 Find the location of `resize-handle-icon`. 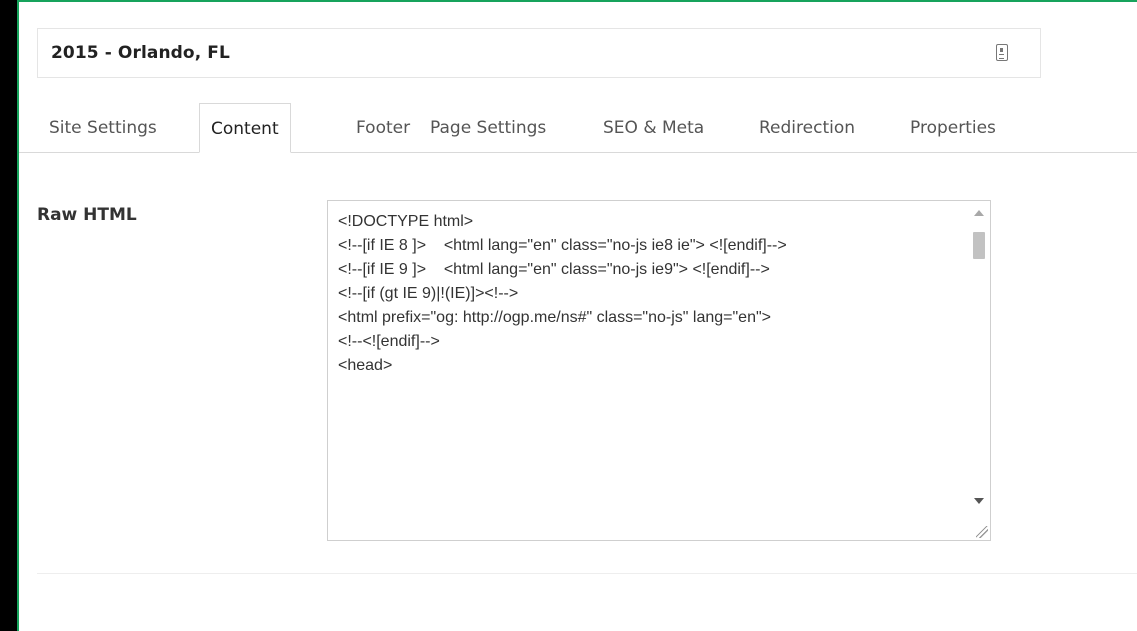

resize-handle-icon is located at coordinates (982, 532).